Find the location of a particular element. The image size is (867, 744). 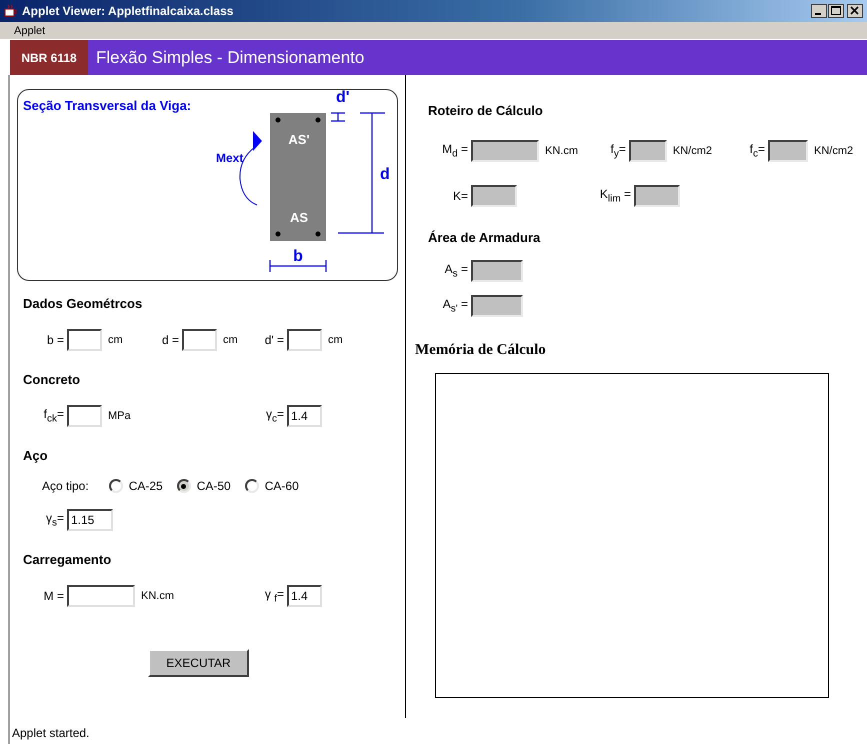

section-heading: Carregamento is located at coordinates (67, 560).